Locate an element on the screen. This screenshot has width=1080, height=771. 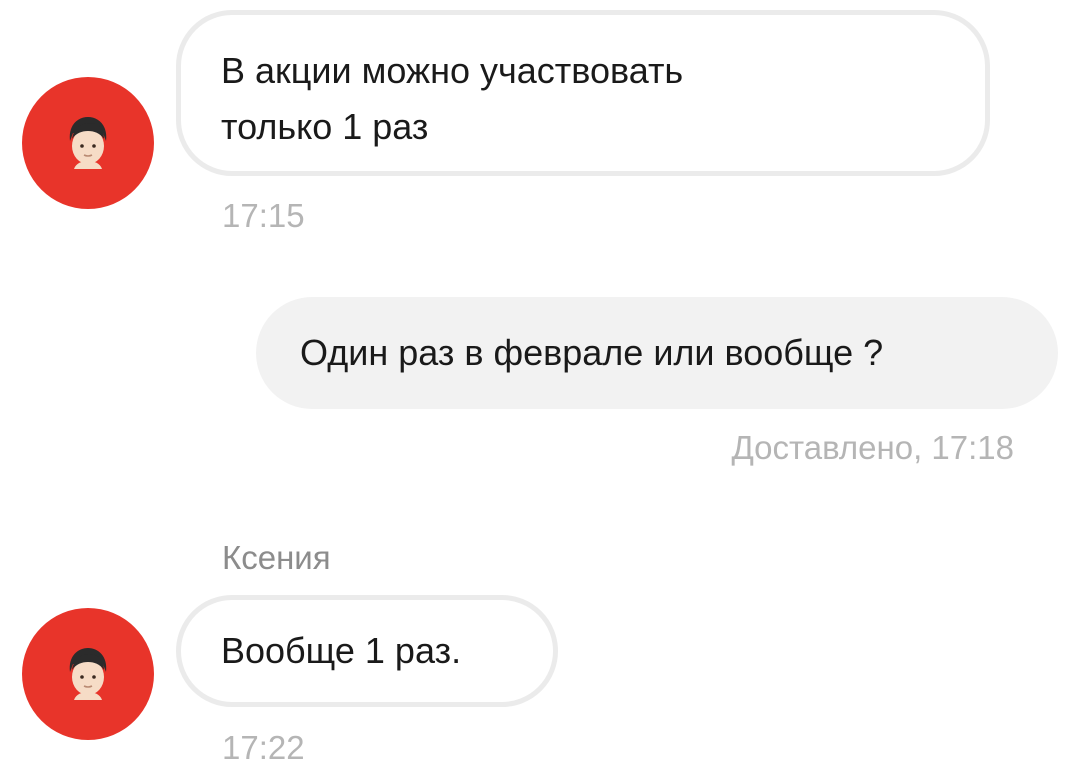
message-text: Вообще 1 раз. is located at coordinates (341, 650).